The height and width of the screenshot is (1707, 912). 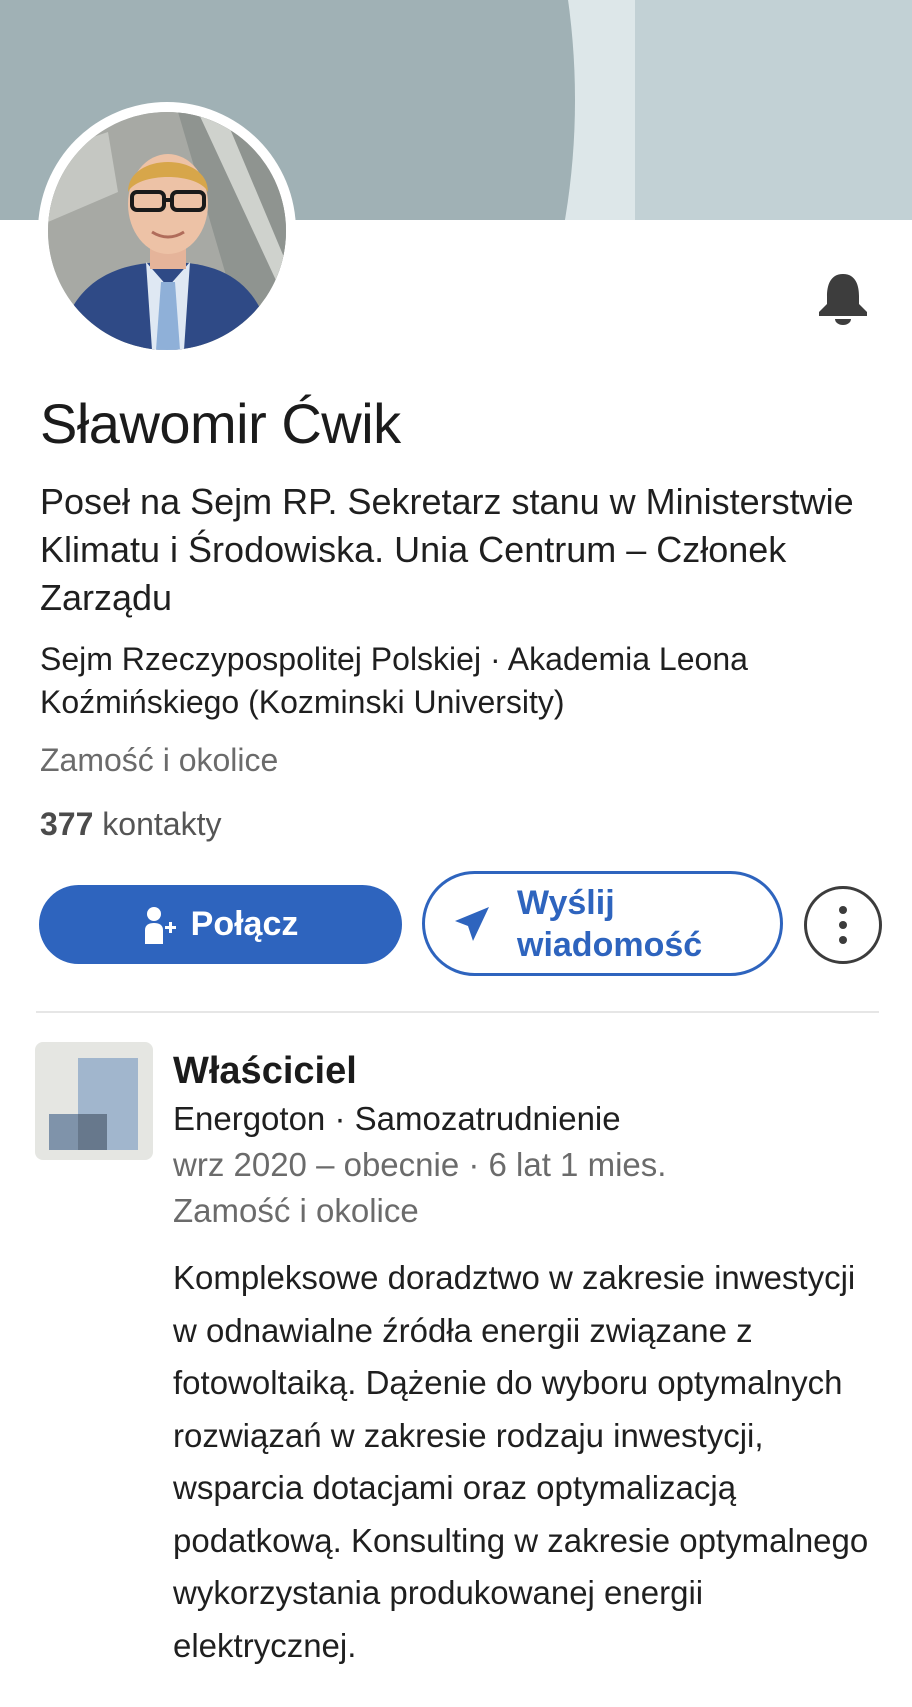 I want to click on company-logo, so click(x=94, y=1101).